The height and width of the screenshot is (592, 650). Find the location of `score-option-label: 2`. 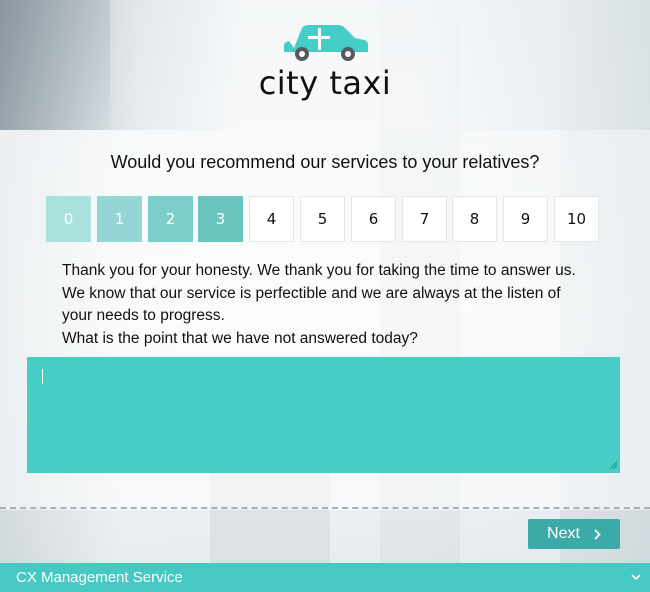

score-option-label: 2 is located at coordinates (170, 219).